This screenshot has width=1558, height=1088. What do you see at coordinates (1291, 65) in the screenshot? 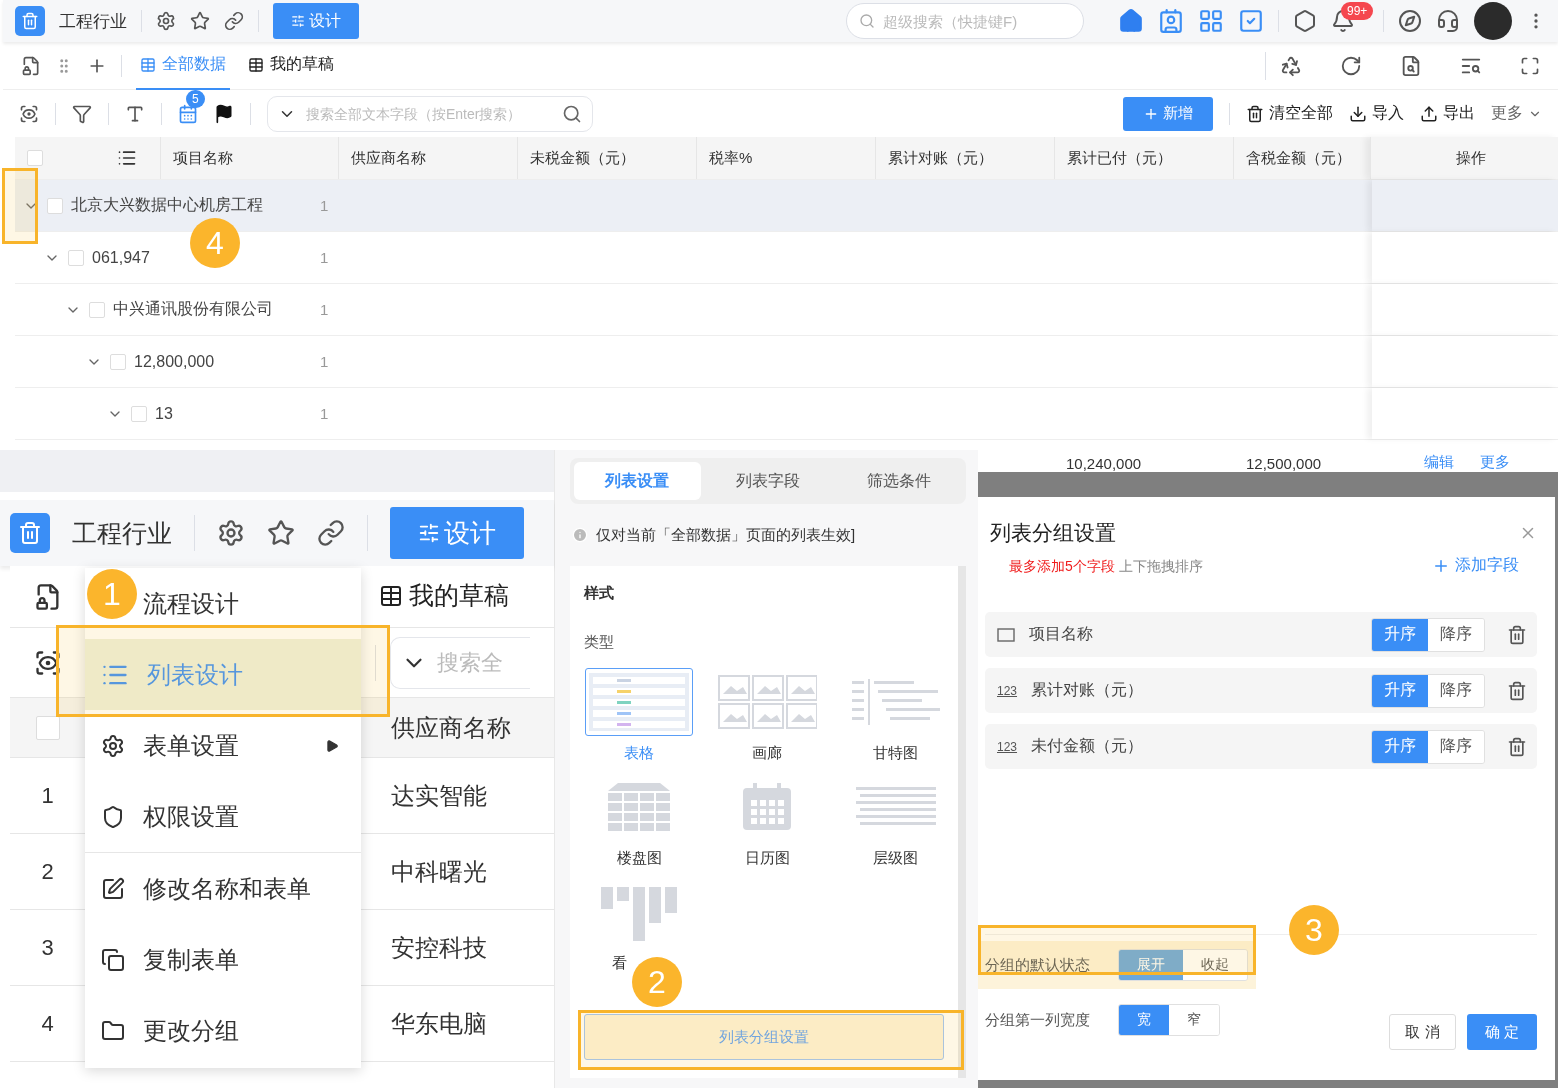
I see `recycle-icon` at bounding box center [1291, 65].